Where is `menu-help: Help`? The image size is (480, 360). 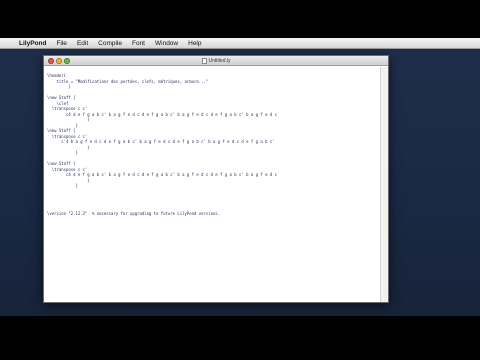
menu-help: Help is located at coordinates (194, 43).